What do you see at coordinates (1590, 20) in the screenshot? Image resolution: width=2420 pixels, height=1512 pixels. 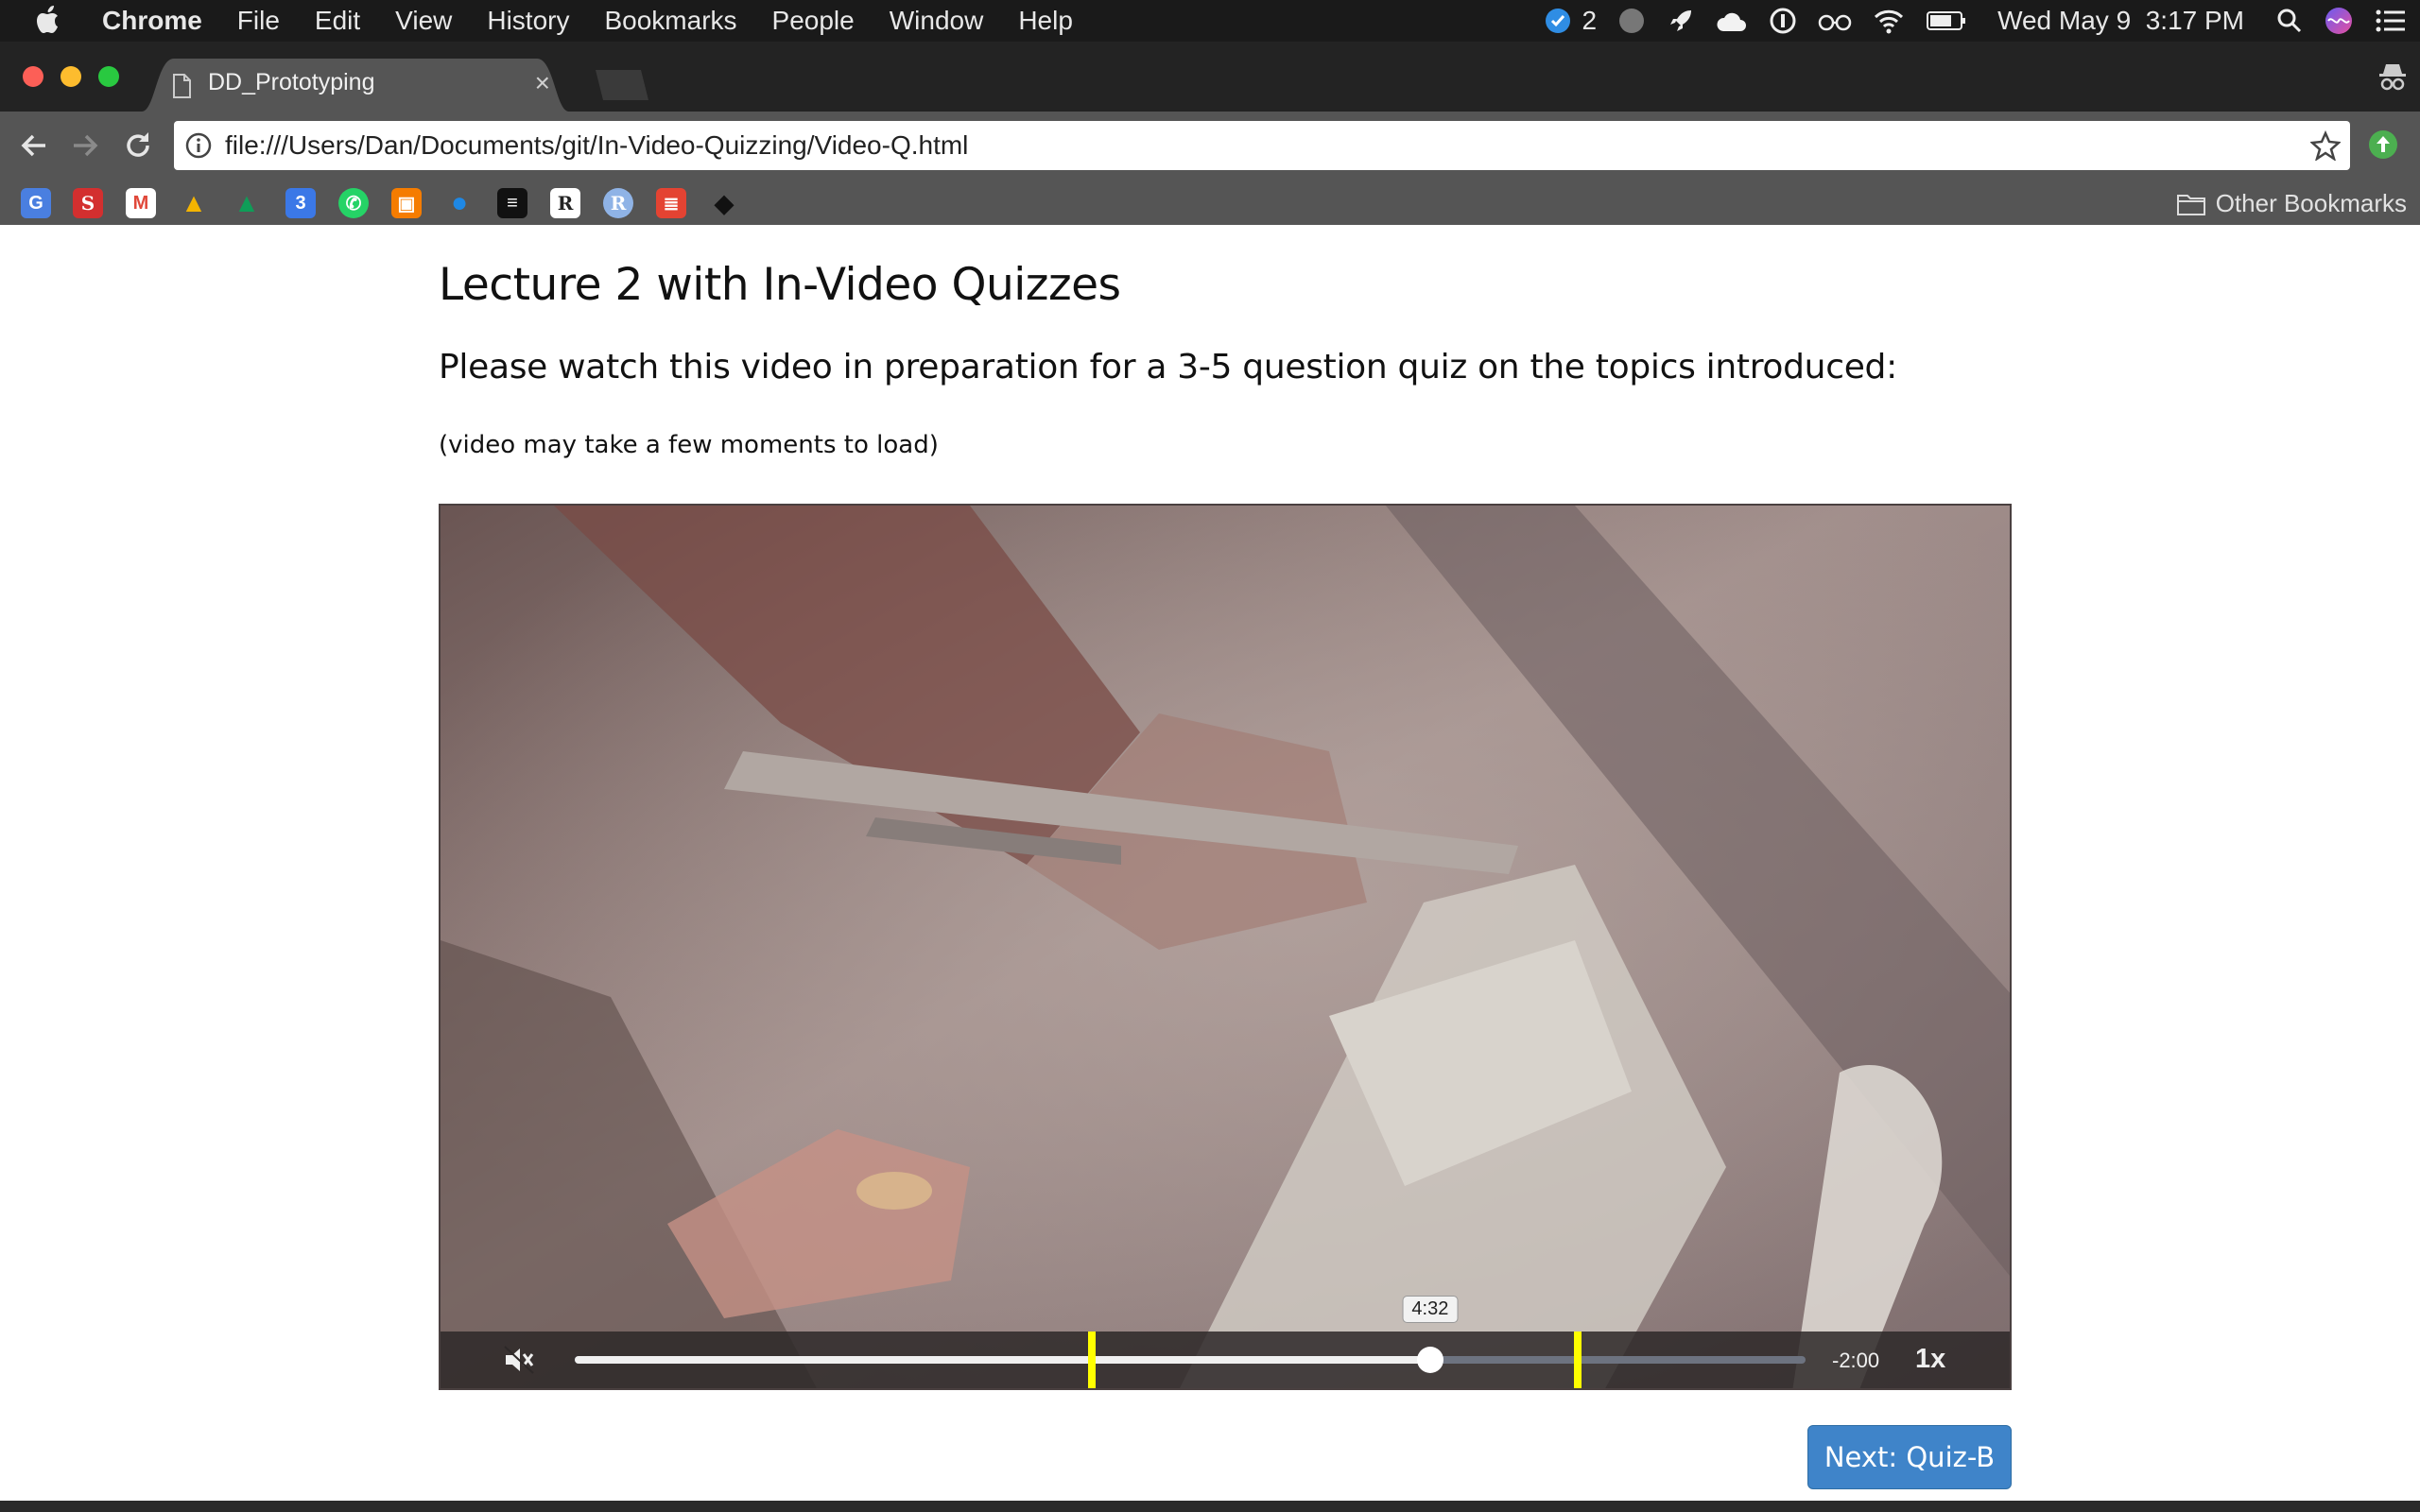 I see `notification-count: 2` at bounding box center [1590, 20].